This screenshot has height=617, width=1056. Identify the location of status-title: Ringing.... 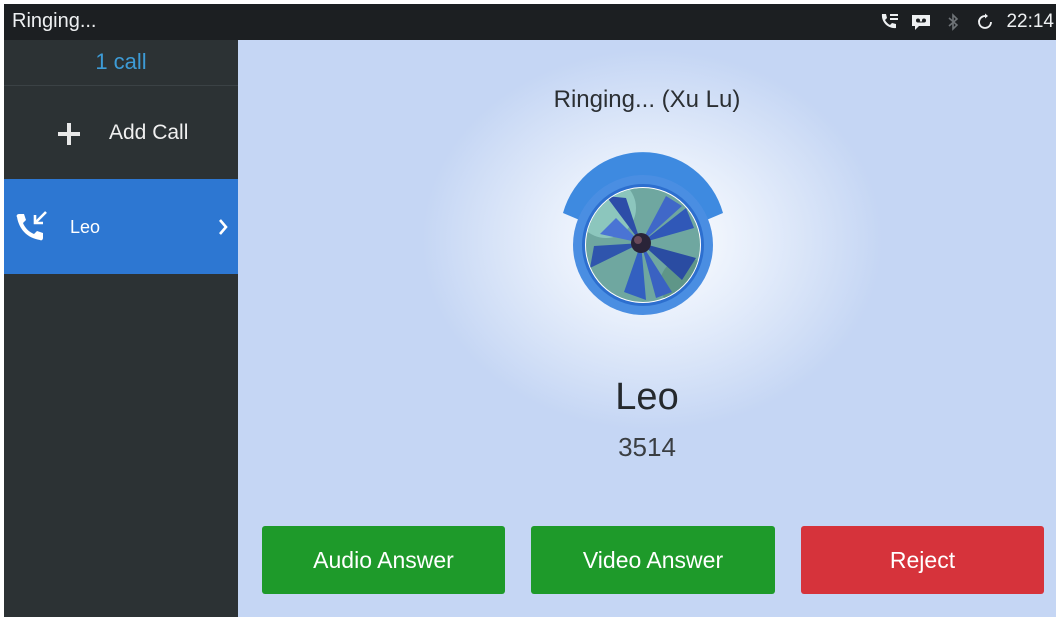
(54, 21).